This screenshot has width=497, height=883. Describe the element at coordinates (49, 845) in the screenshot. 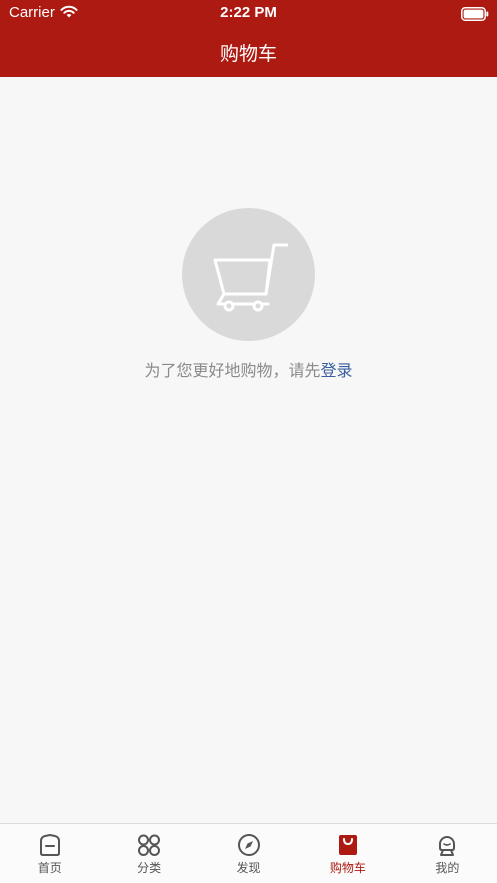

I see `home-icon` at that location.